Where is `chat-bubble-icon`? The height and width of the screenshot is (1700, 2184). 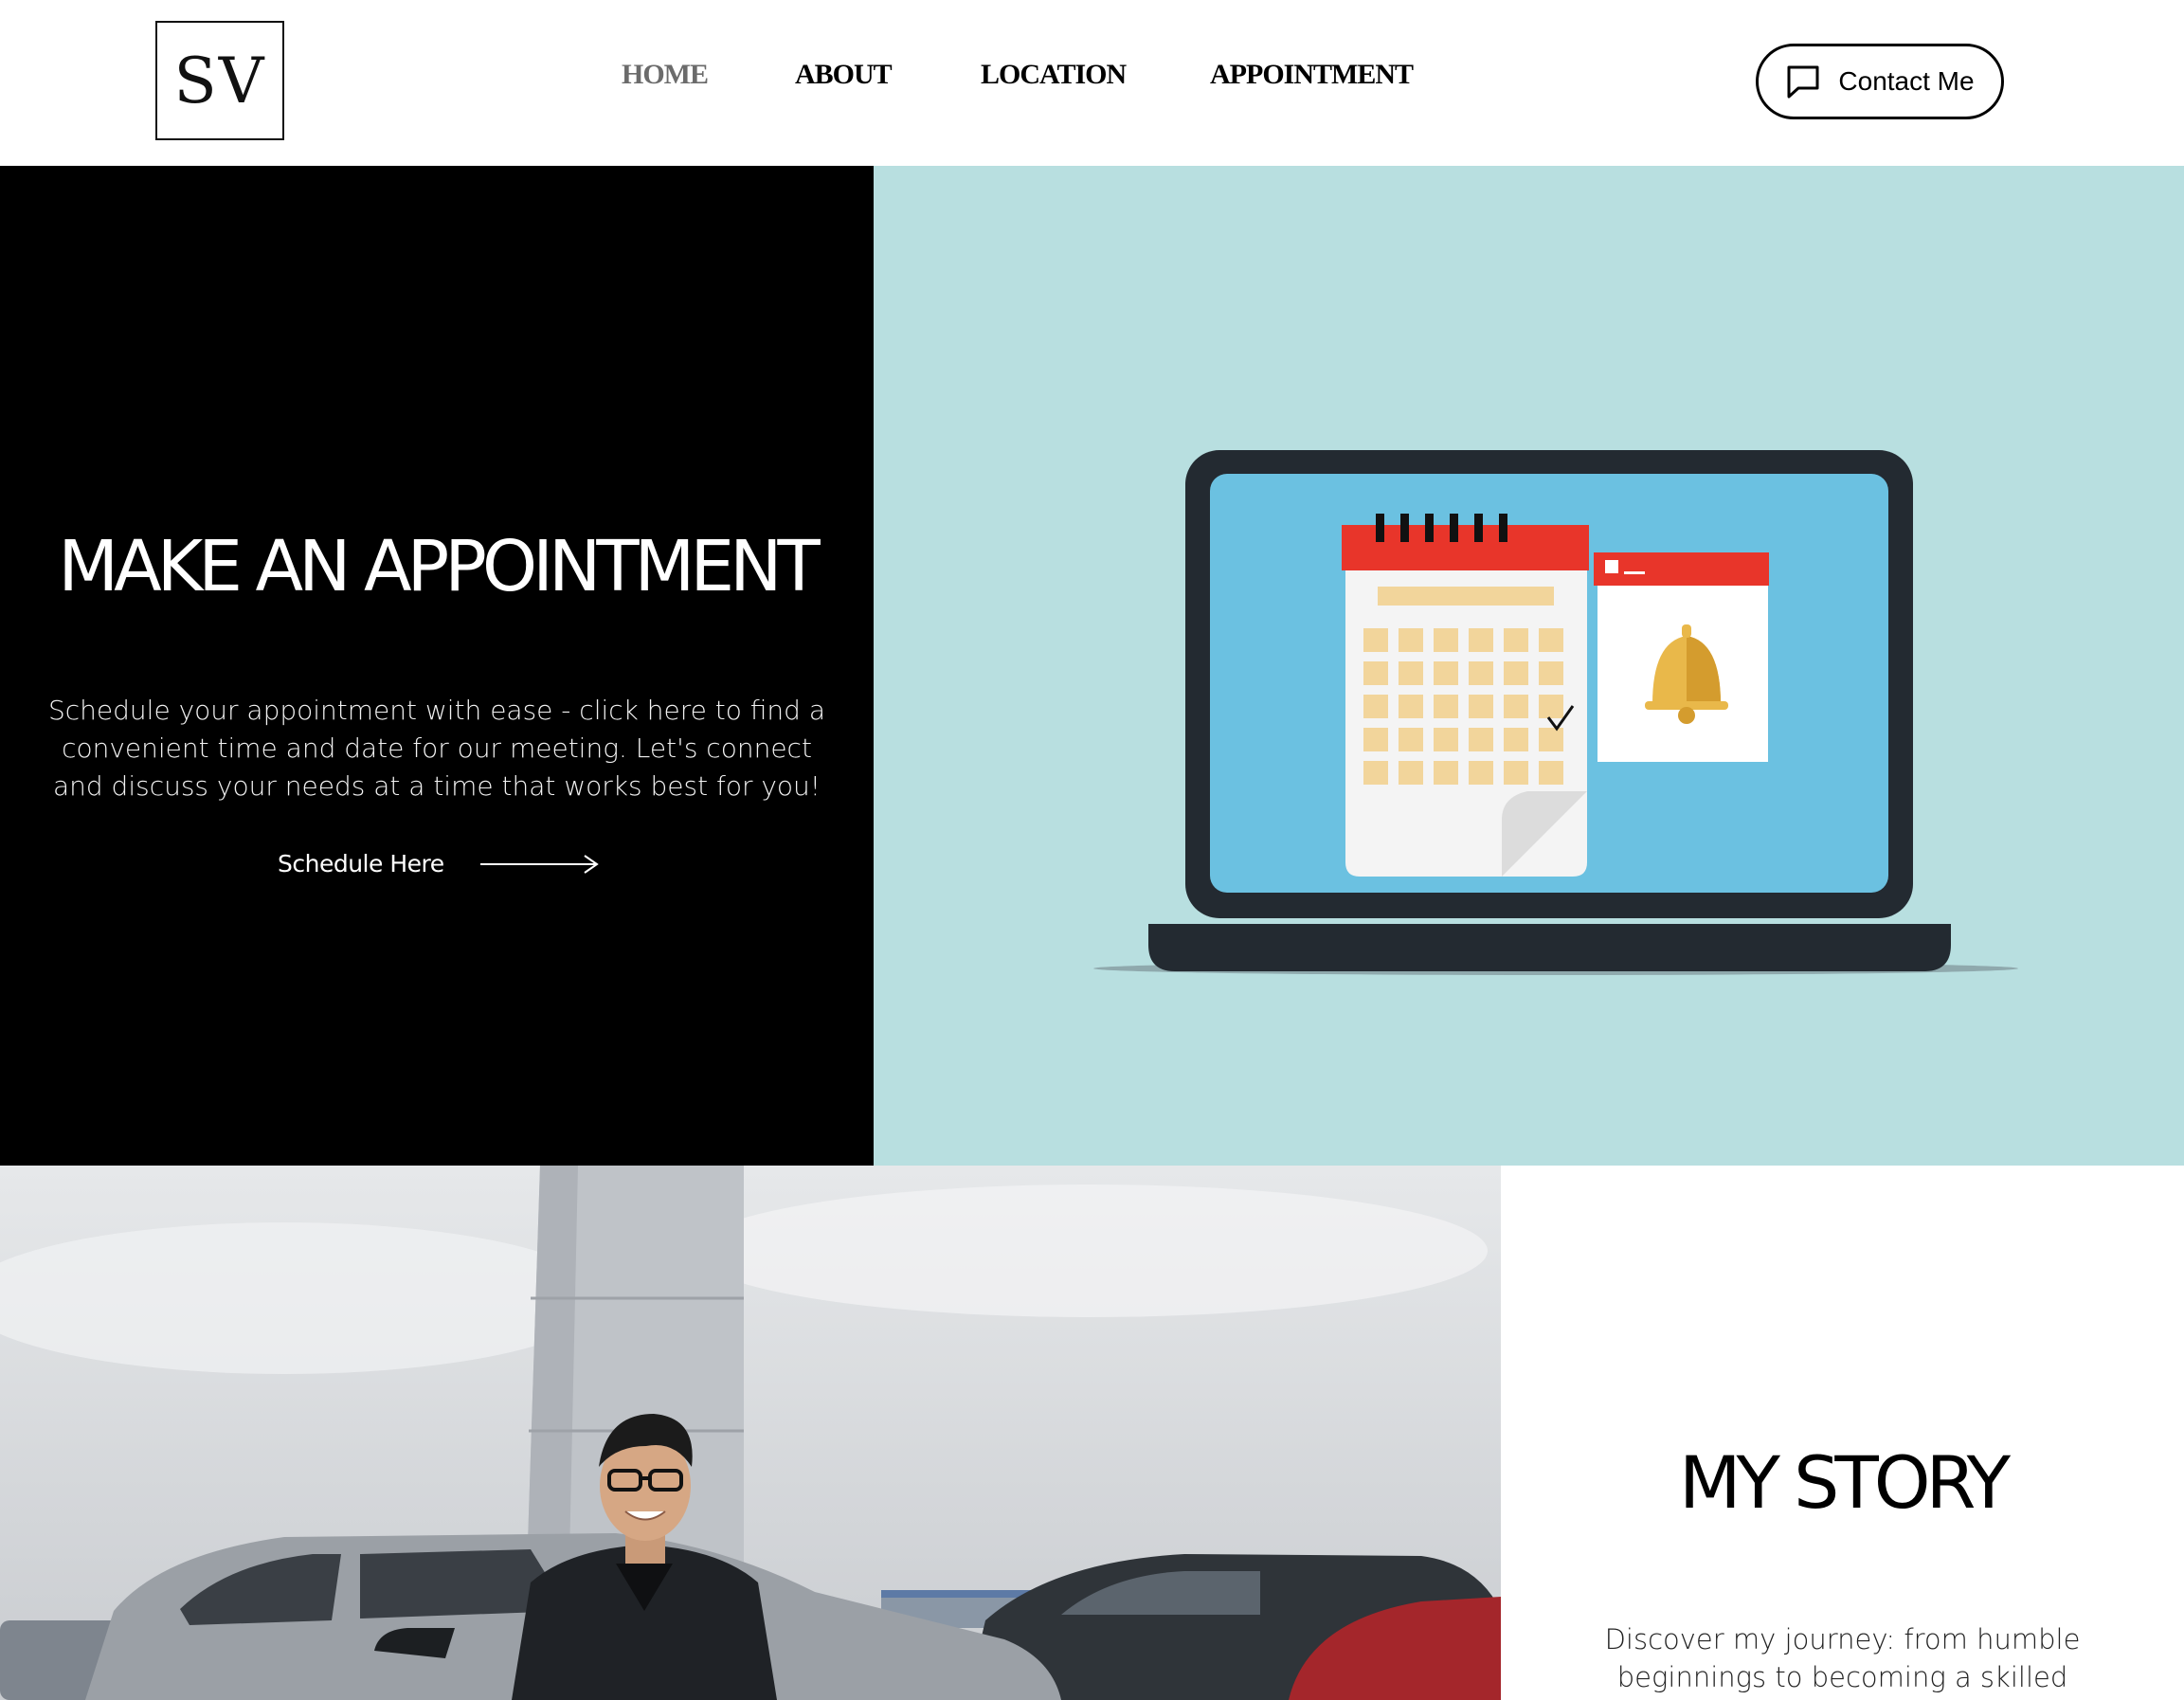 chat-bubble-icon is located at coordinates (1803, 82).